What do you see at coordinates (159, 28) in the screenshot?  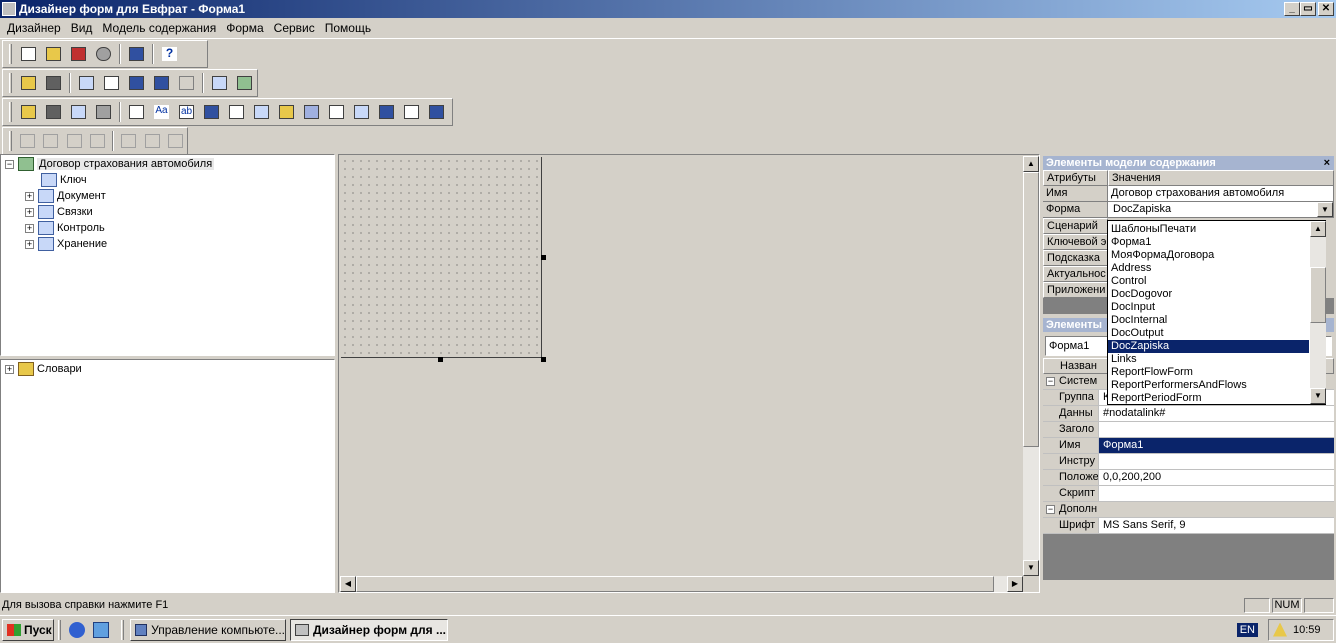 I see `menu-content-model: Модель содержания` at bounding box center [159, 28].